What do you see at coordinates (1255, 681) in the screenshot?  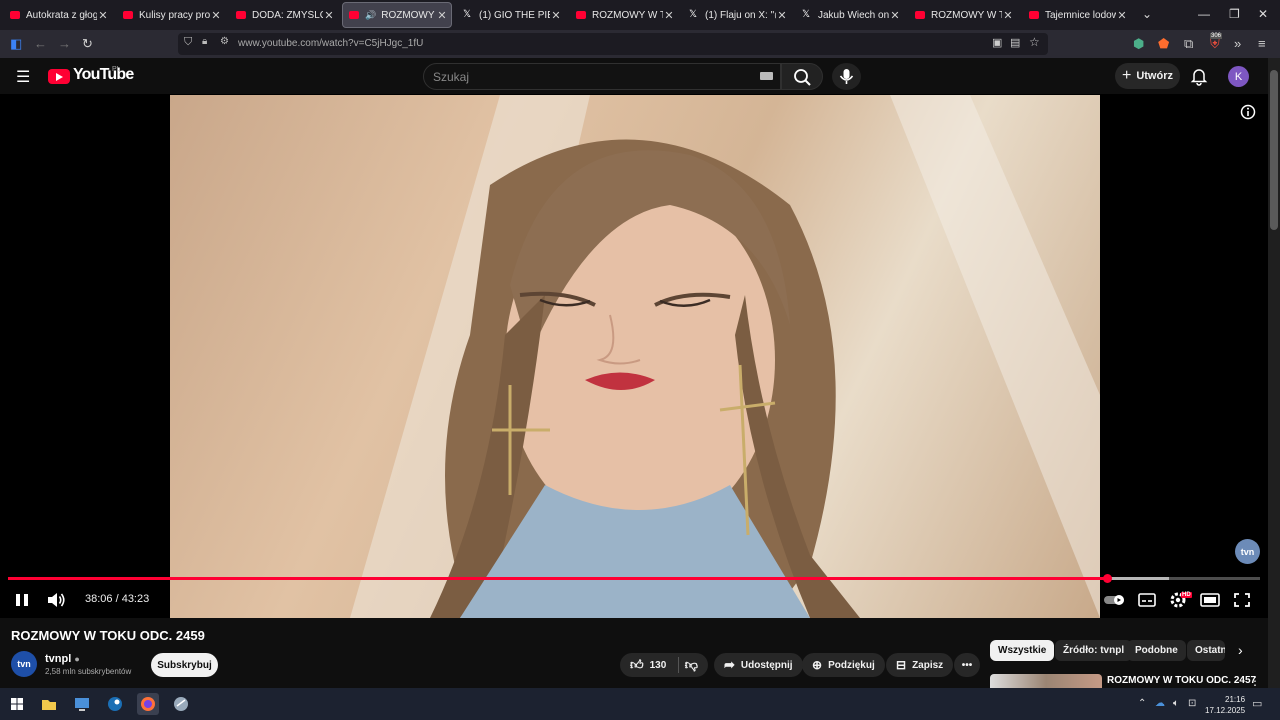 I see `more-vertical-icon: ⋮` at bounding box center [1255, 681].